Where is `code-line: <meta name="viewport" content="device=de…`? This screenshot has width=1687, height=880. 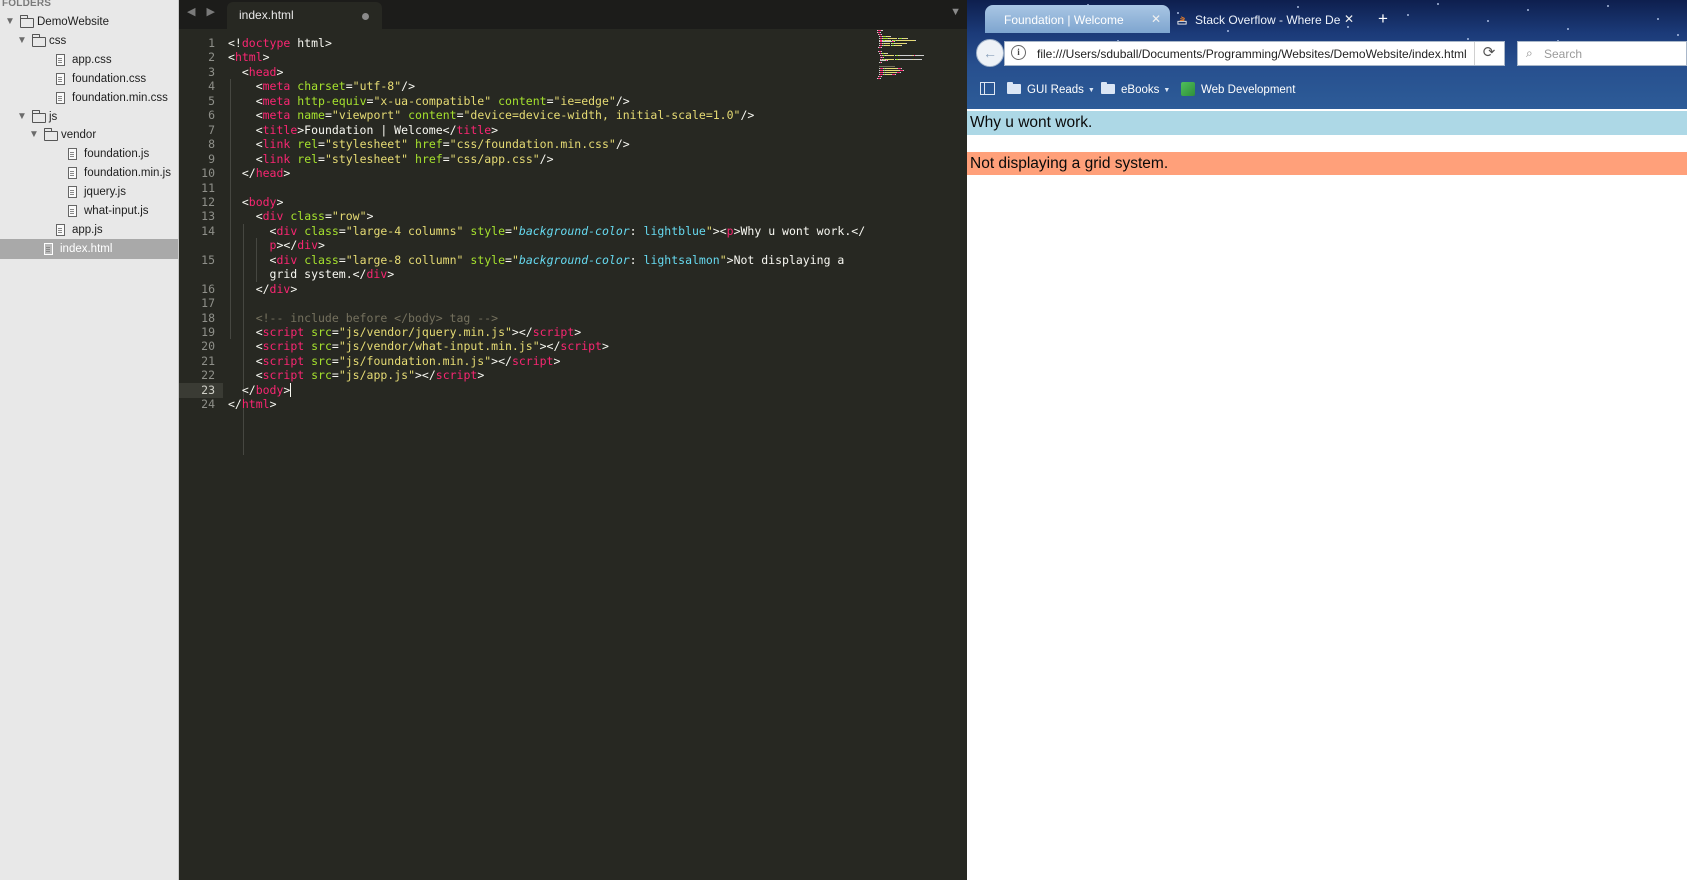 code-line: <meta name="viewport" content="device=de… is located at coordinates (491, 115).